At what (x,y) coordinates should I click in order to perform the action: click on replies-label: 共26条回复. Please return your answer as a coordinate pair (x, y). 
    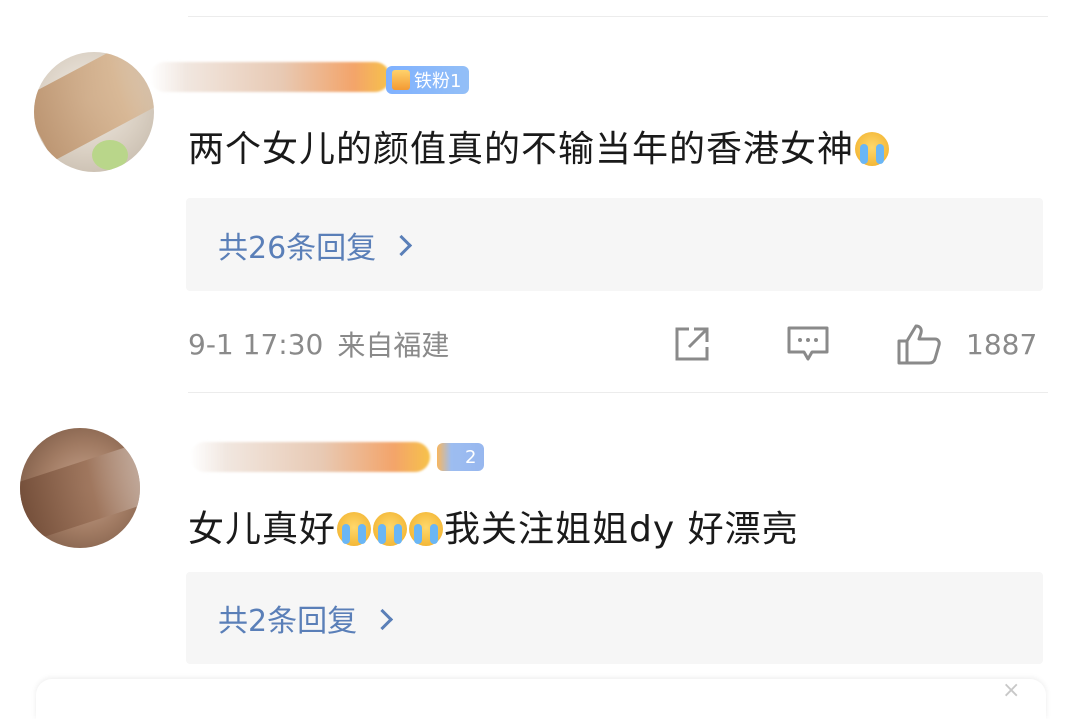
    Looking at the image, I should click on (297, 248).